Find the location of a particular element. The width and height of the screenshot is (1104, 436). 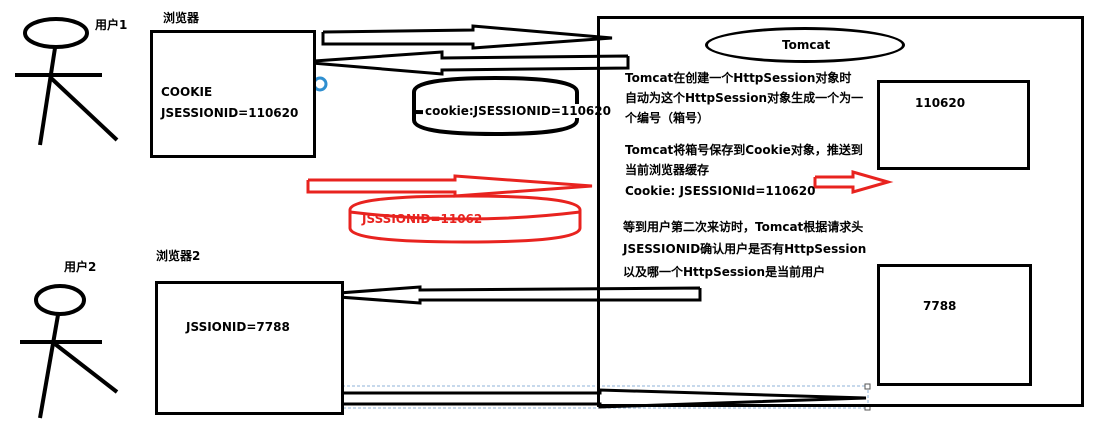

tomcat-note3-line3: 以及哪一个HttpSession是当前用户 is located at coordinates (724, 272).